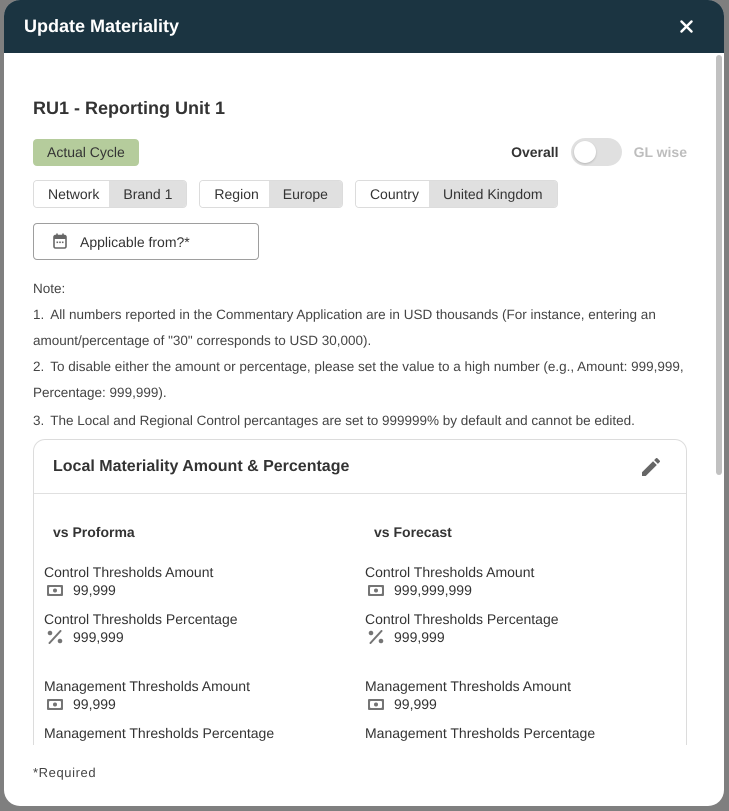 The image size is (729, 811). What do you see at coordinates (60, 241) in the screenshot?
I see `calendar-icon` at bounding box center [60, 241].